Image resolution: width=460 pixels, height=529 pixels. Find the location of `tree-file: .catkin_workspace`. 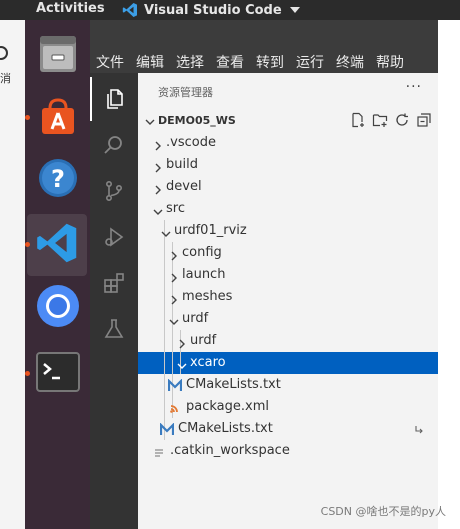

tree-file: .catkin_workspace is located at coordinates (288, 451).